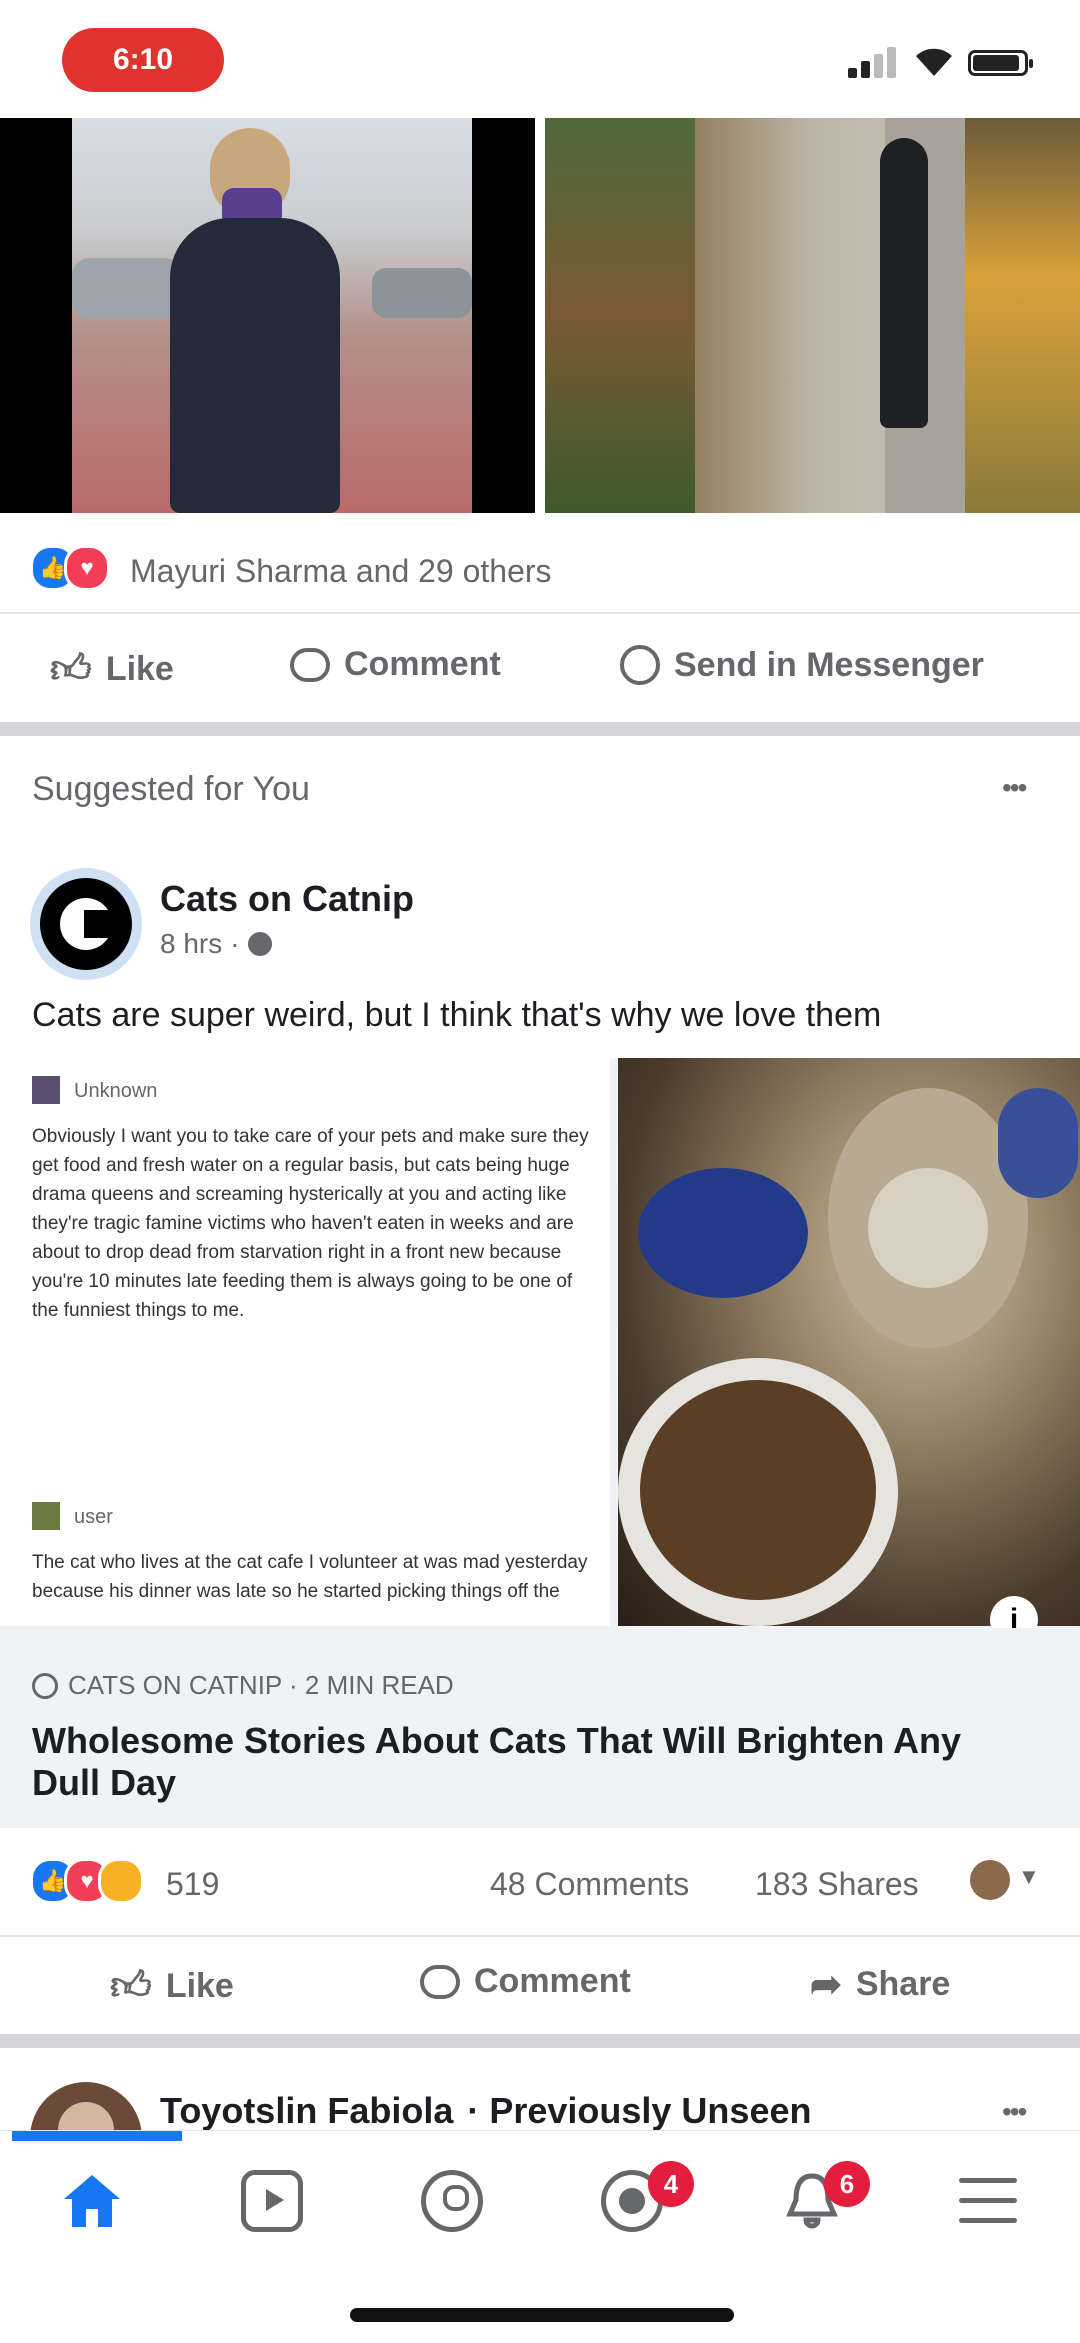  I want to click on cellular-signal-icon, so click(874, 61).